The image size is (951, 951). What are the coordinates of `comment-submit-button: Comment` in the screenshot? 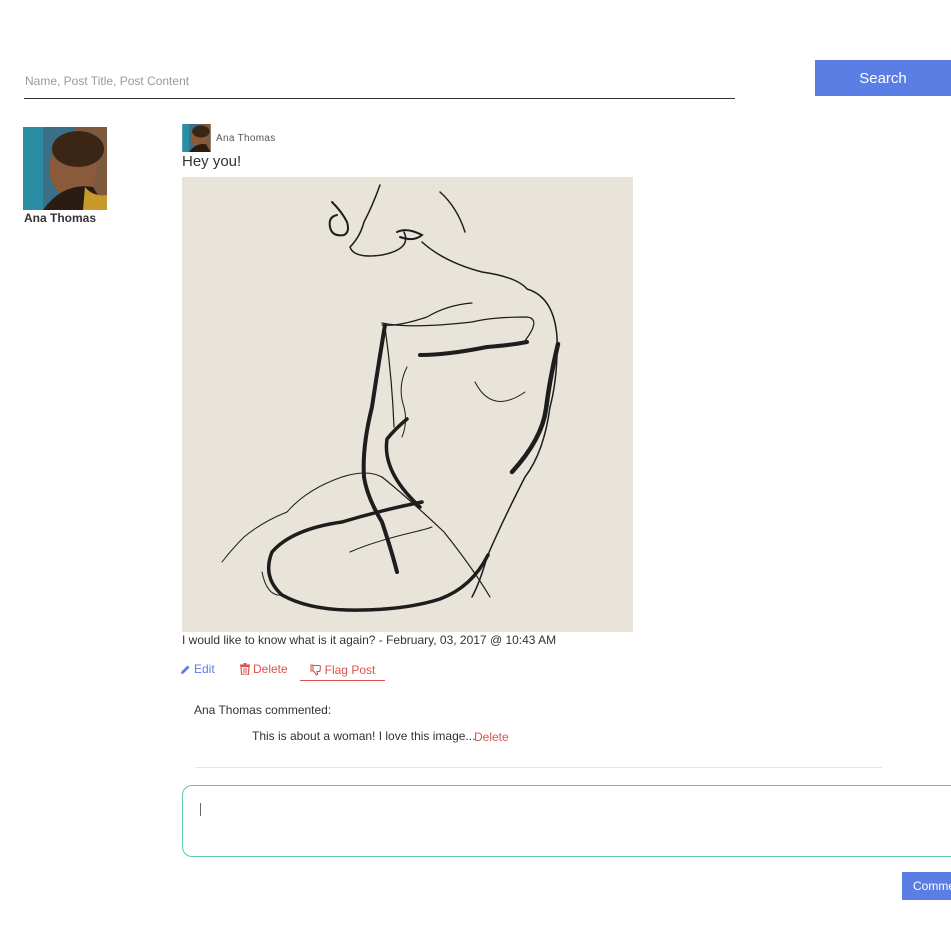 It's located at (926, 886).